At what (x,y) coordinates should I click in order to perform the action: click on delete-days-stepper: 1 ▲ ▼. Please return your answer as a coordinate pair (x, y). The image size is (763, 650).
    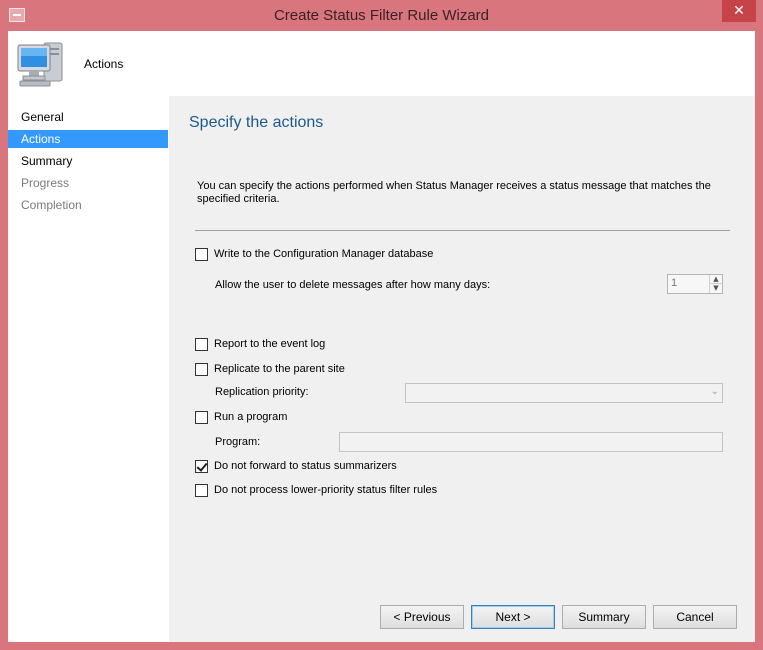
    Looking at the image, I should click on (695, 284).